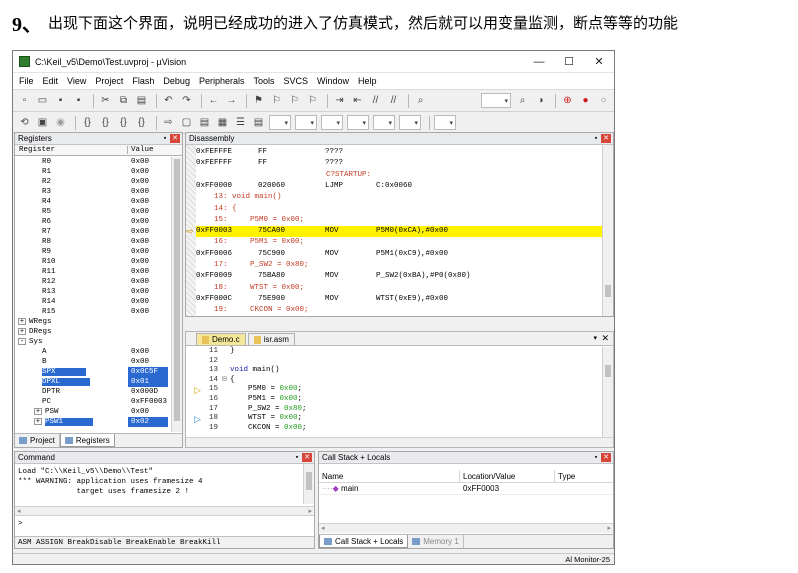 The height and width of the screenshot is (573, 798). What do you see at coordinates (148, 392) in the screenshot?
I see `register-value: 0x000D` at bounding box center [148, 392].